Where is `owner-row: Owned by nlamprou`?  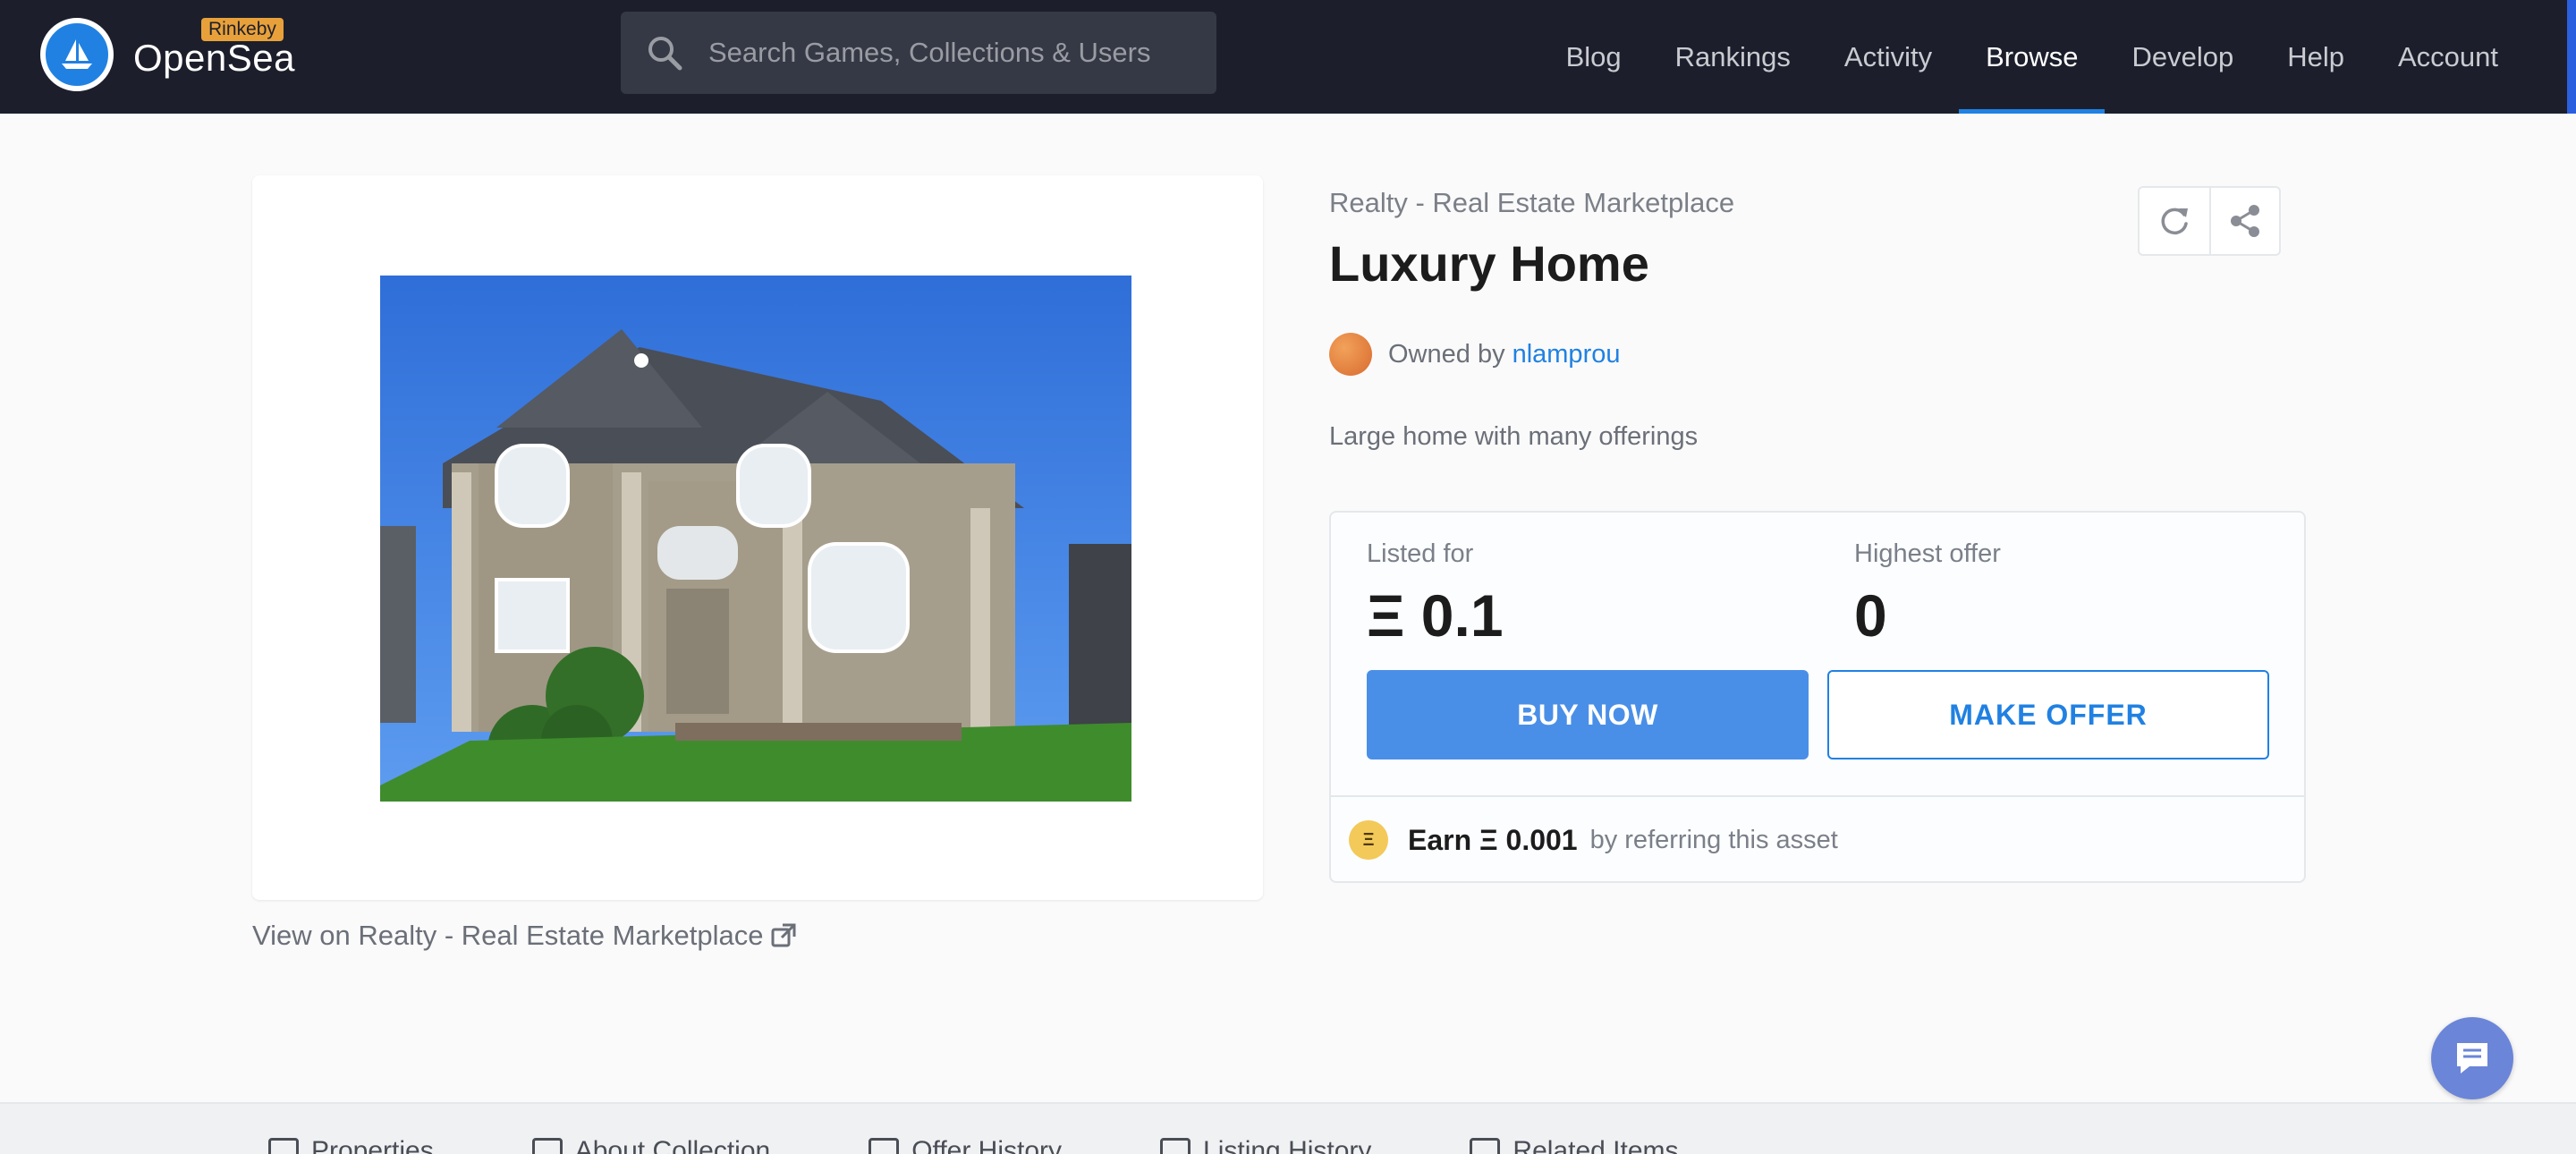
owner-row: Owned by nlamprou is located at coordinates (1474, 354).